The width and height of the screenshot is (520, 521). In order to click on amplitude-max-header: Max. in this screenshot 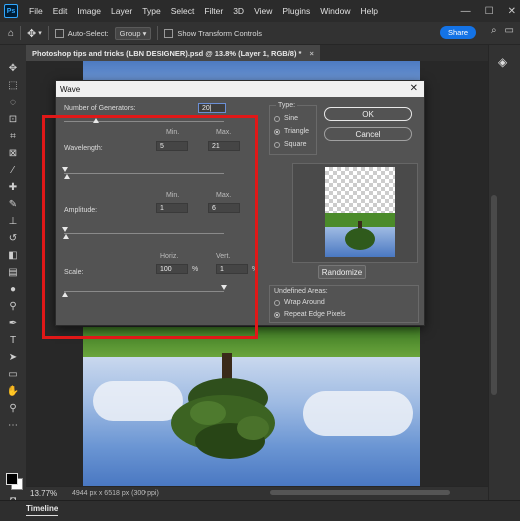, I will do `click(224, 195)`.